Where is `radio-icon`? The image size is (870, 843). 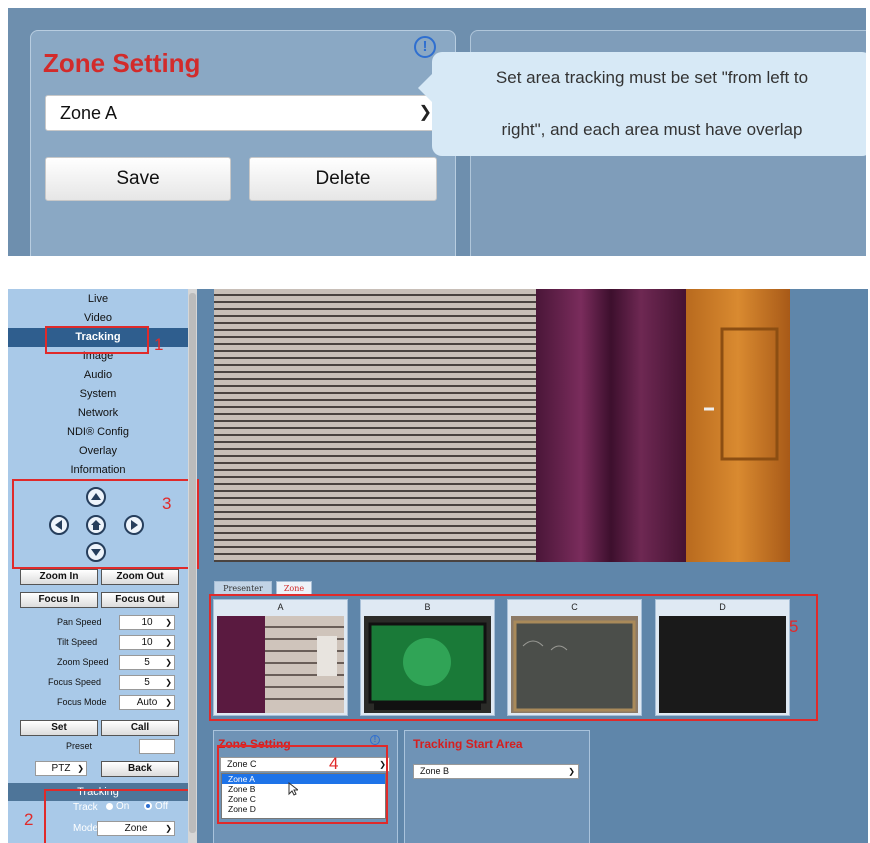
radio-icon is located at coordinates (109, 806).